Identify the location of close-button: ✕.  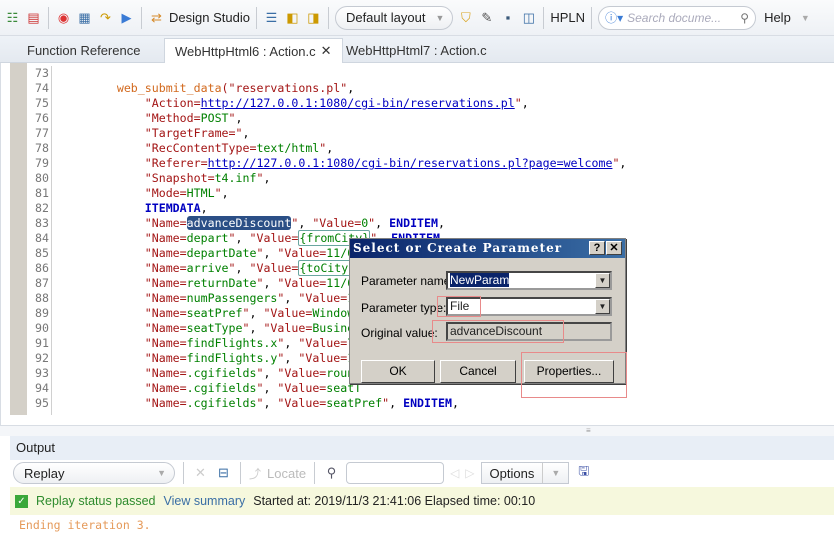
(614, 248).